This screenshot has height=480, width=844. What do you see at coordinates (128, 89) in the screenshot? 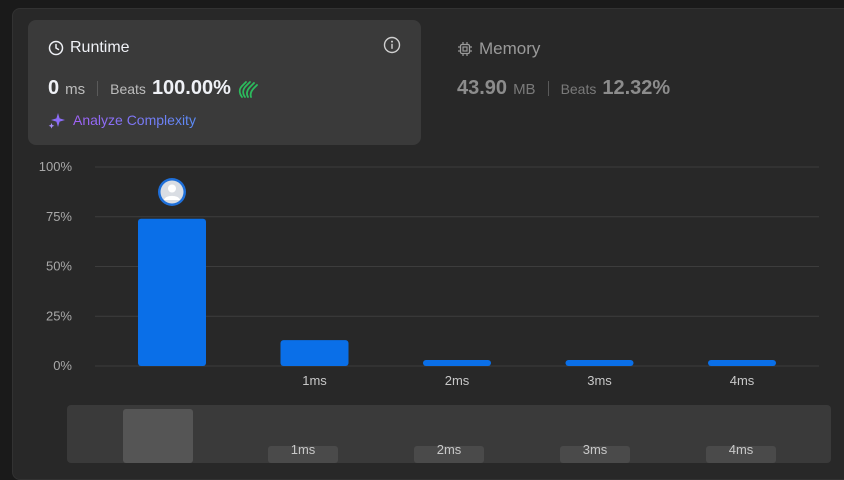
I see `runtime-beats-label: Beats` at bounding box center [128, 89].